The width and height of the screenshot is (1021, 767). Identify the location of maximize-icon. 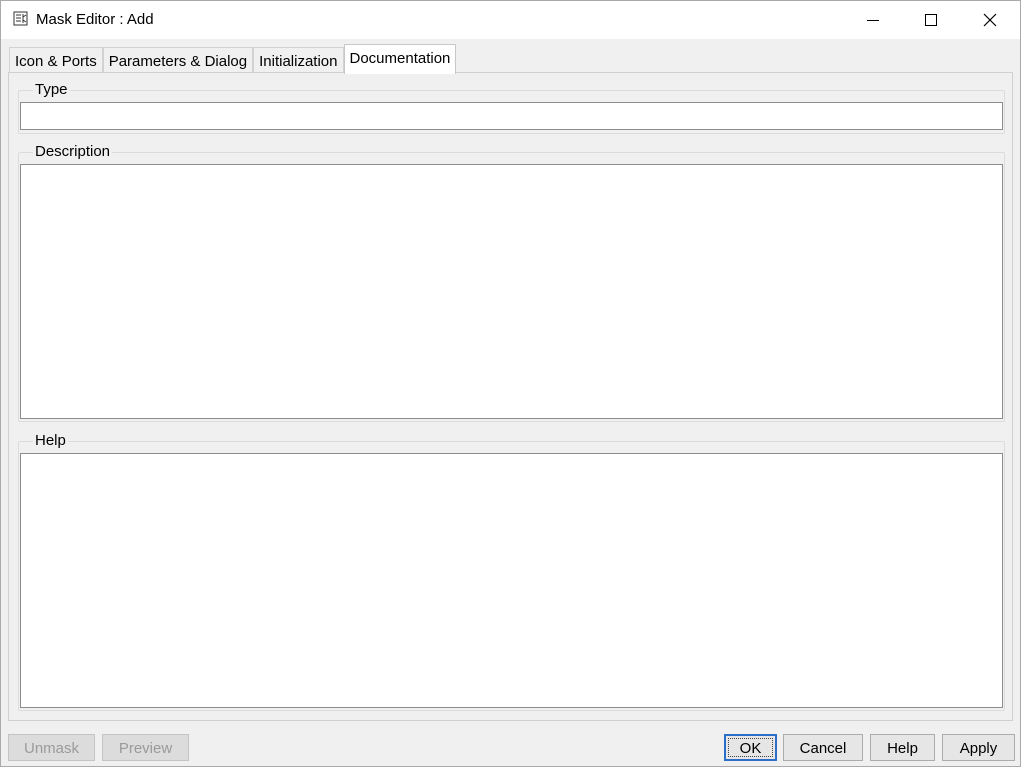
(931, 20).